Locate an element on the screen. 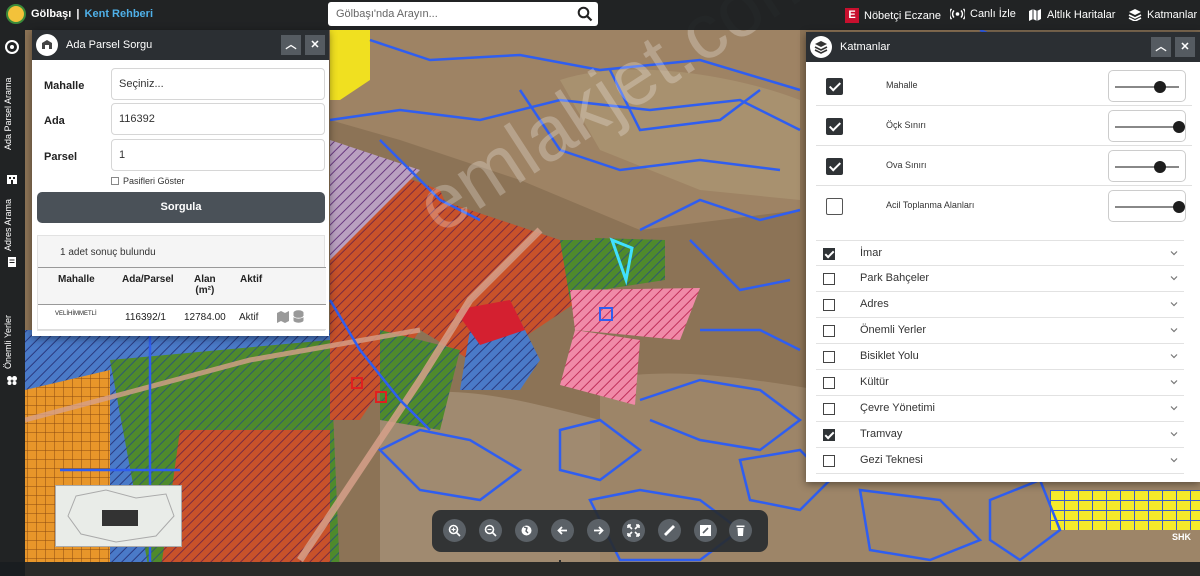  sublayer-row: Acil Toplanma Alanları is located at coordinates (1004, 206).